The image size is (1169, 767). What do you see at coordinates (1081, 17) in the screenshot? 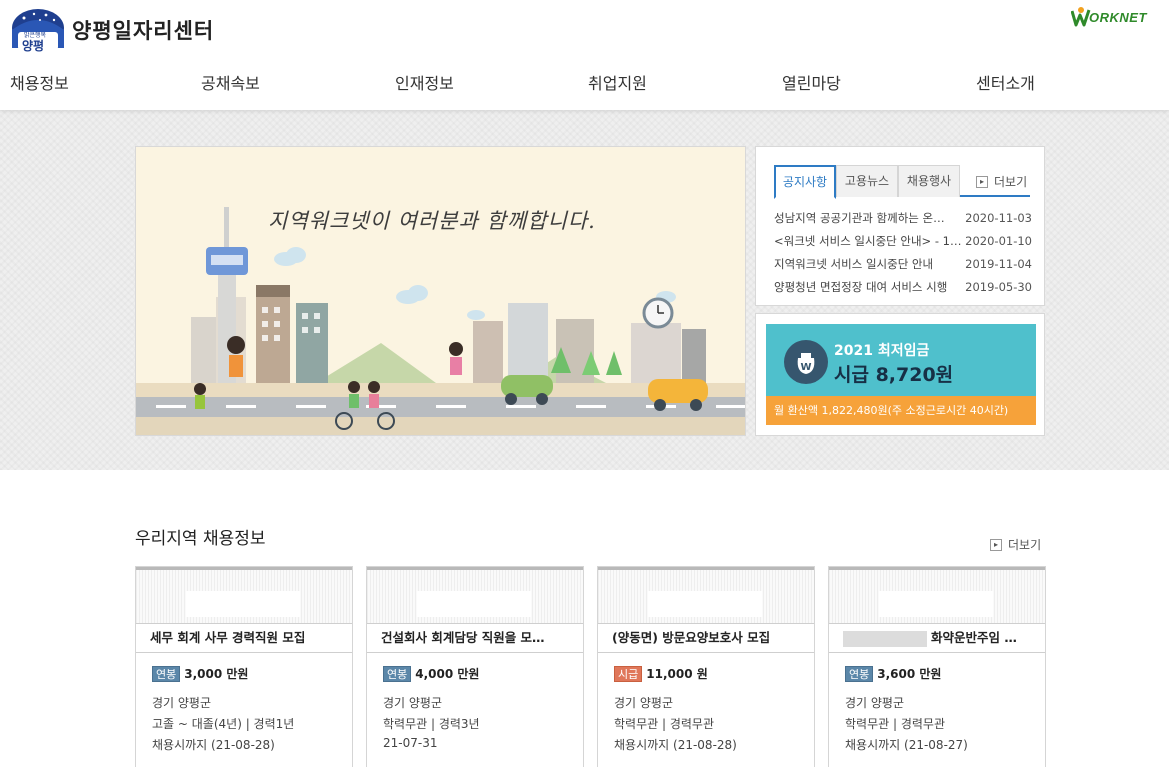
I see `worknet-w-icon` at bounding box center [1081, 17].